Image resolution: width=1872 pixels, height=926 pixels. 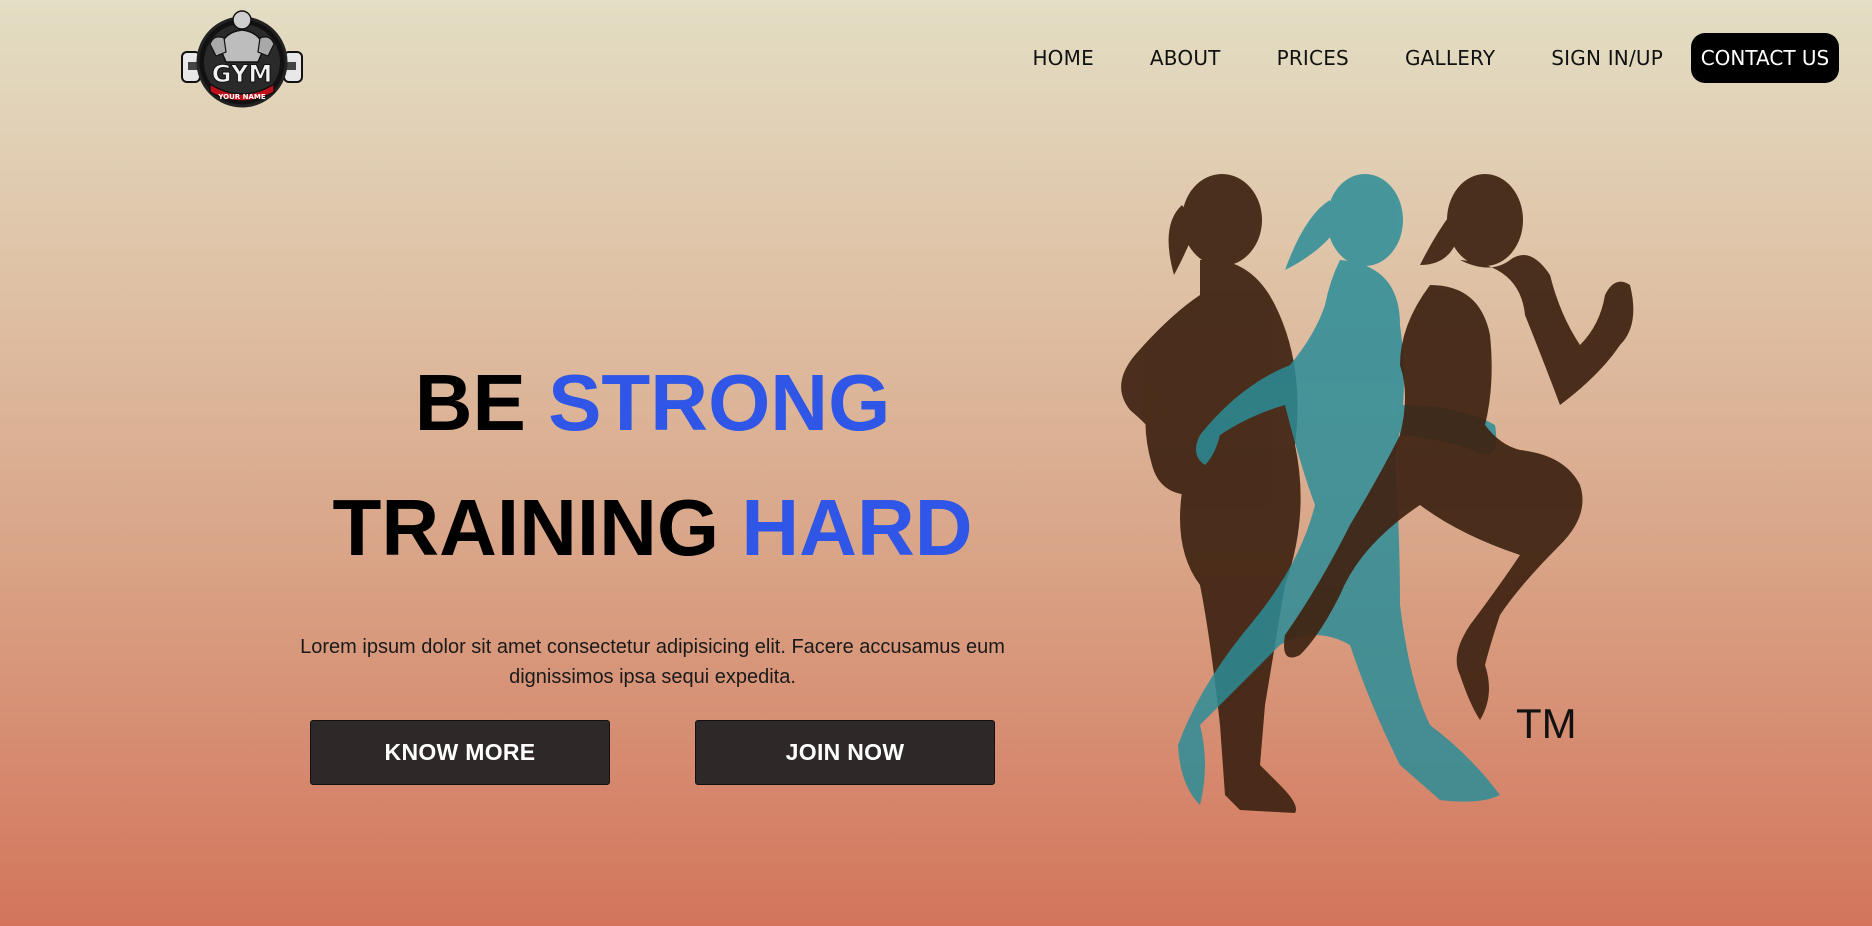 I want to click on contact-us-button: CONTACT US, so click(x=1765, y=58).